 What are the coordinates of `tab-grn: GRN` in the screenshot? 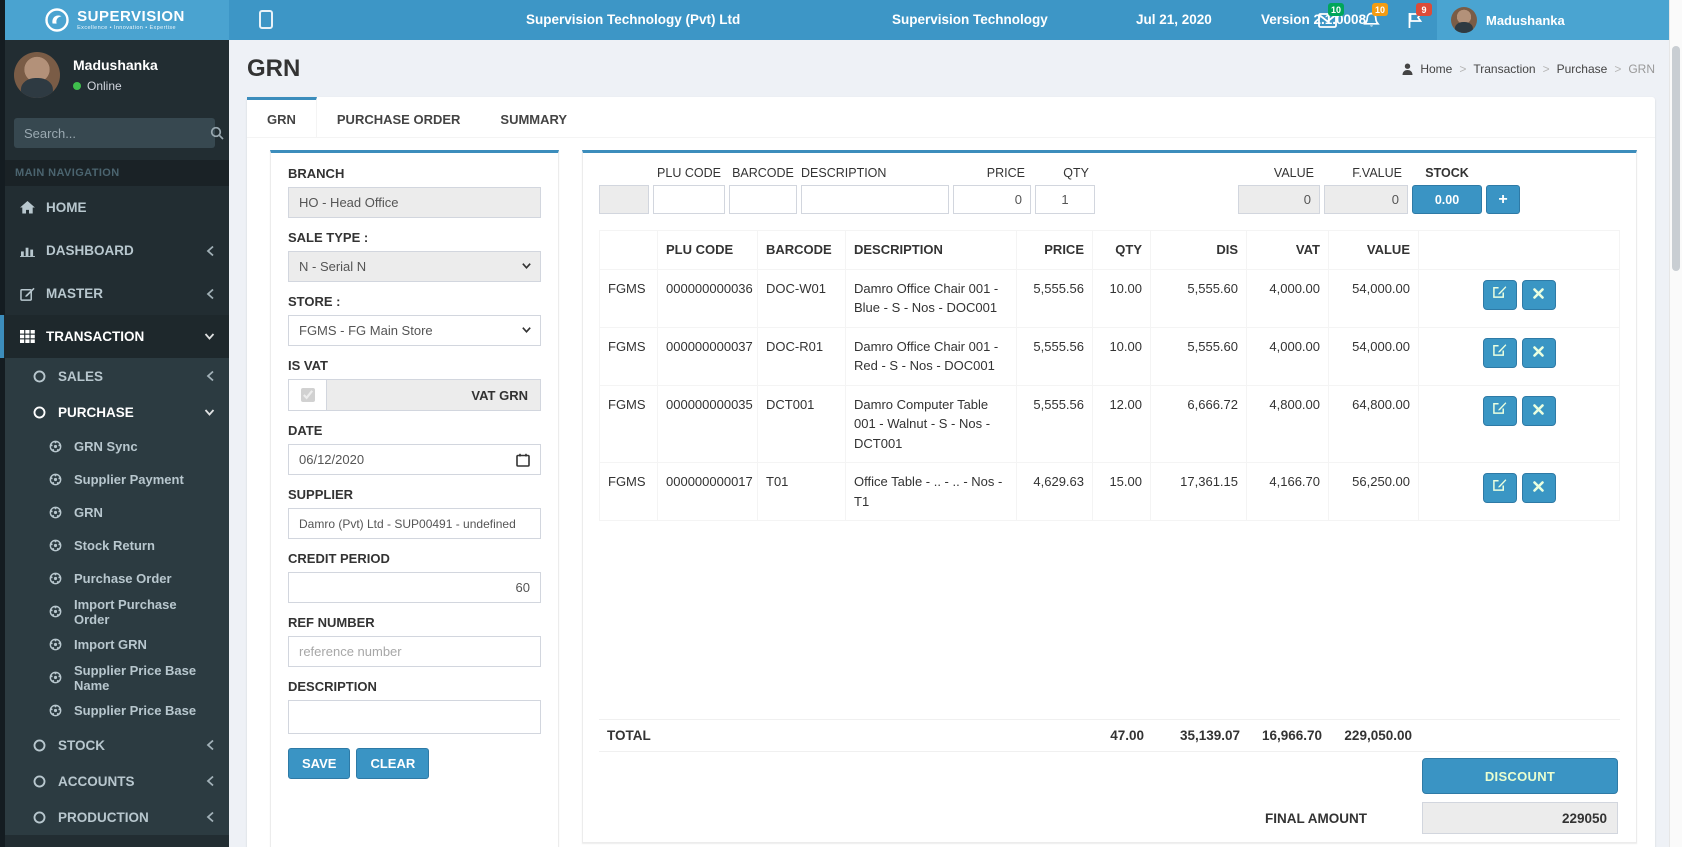 It's located at (282, 117).